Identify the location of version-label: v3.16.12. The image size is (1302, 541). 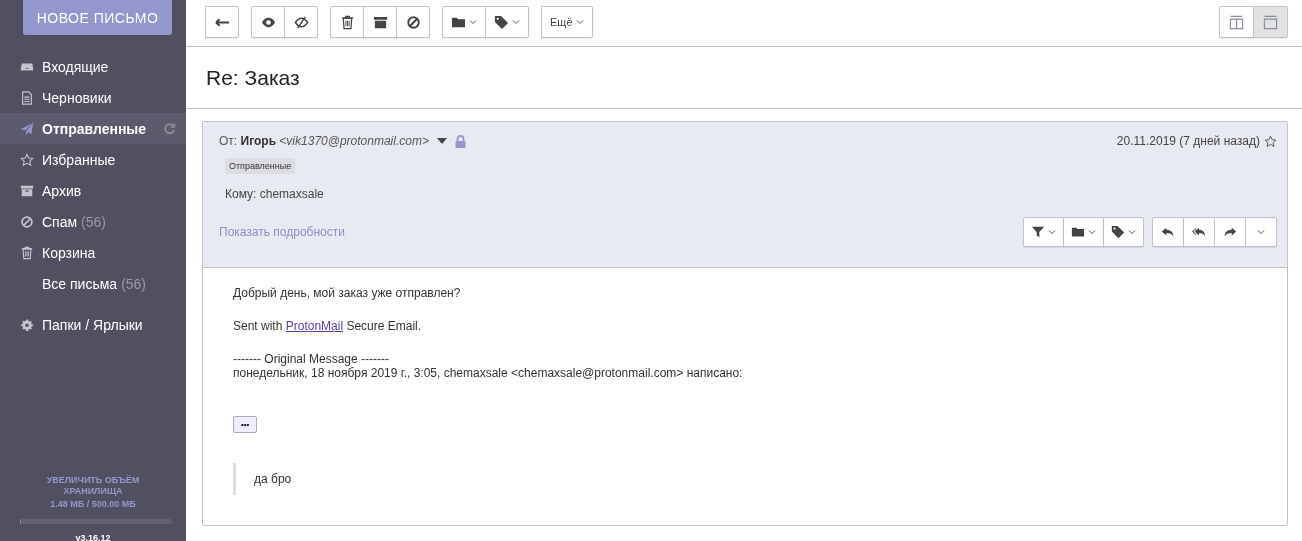
(93, 536).